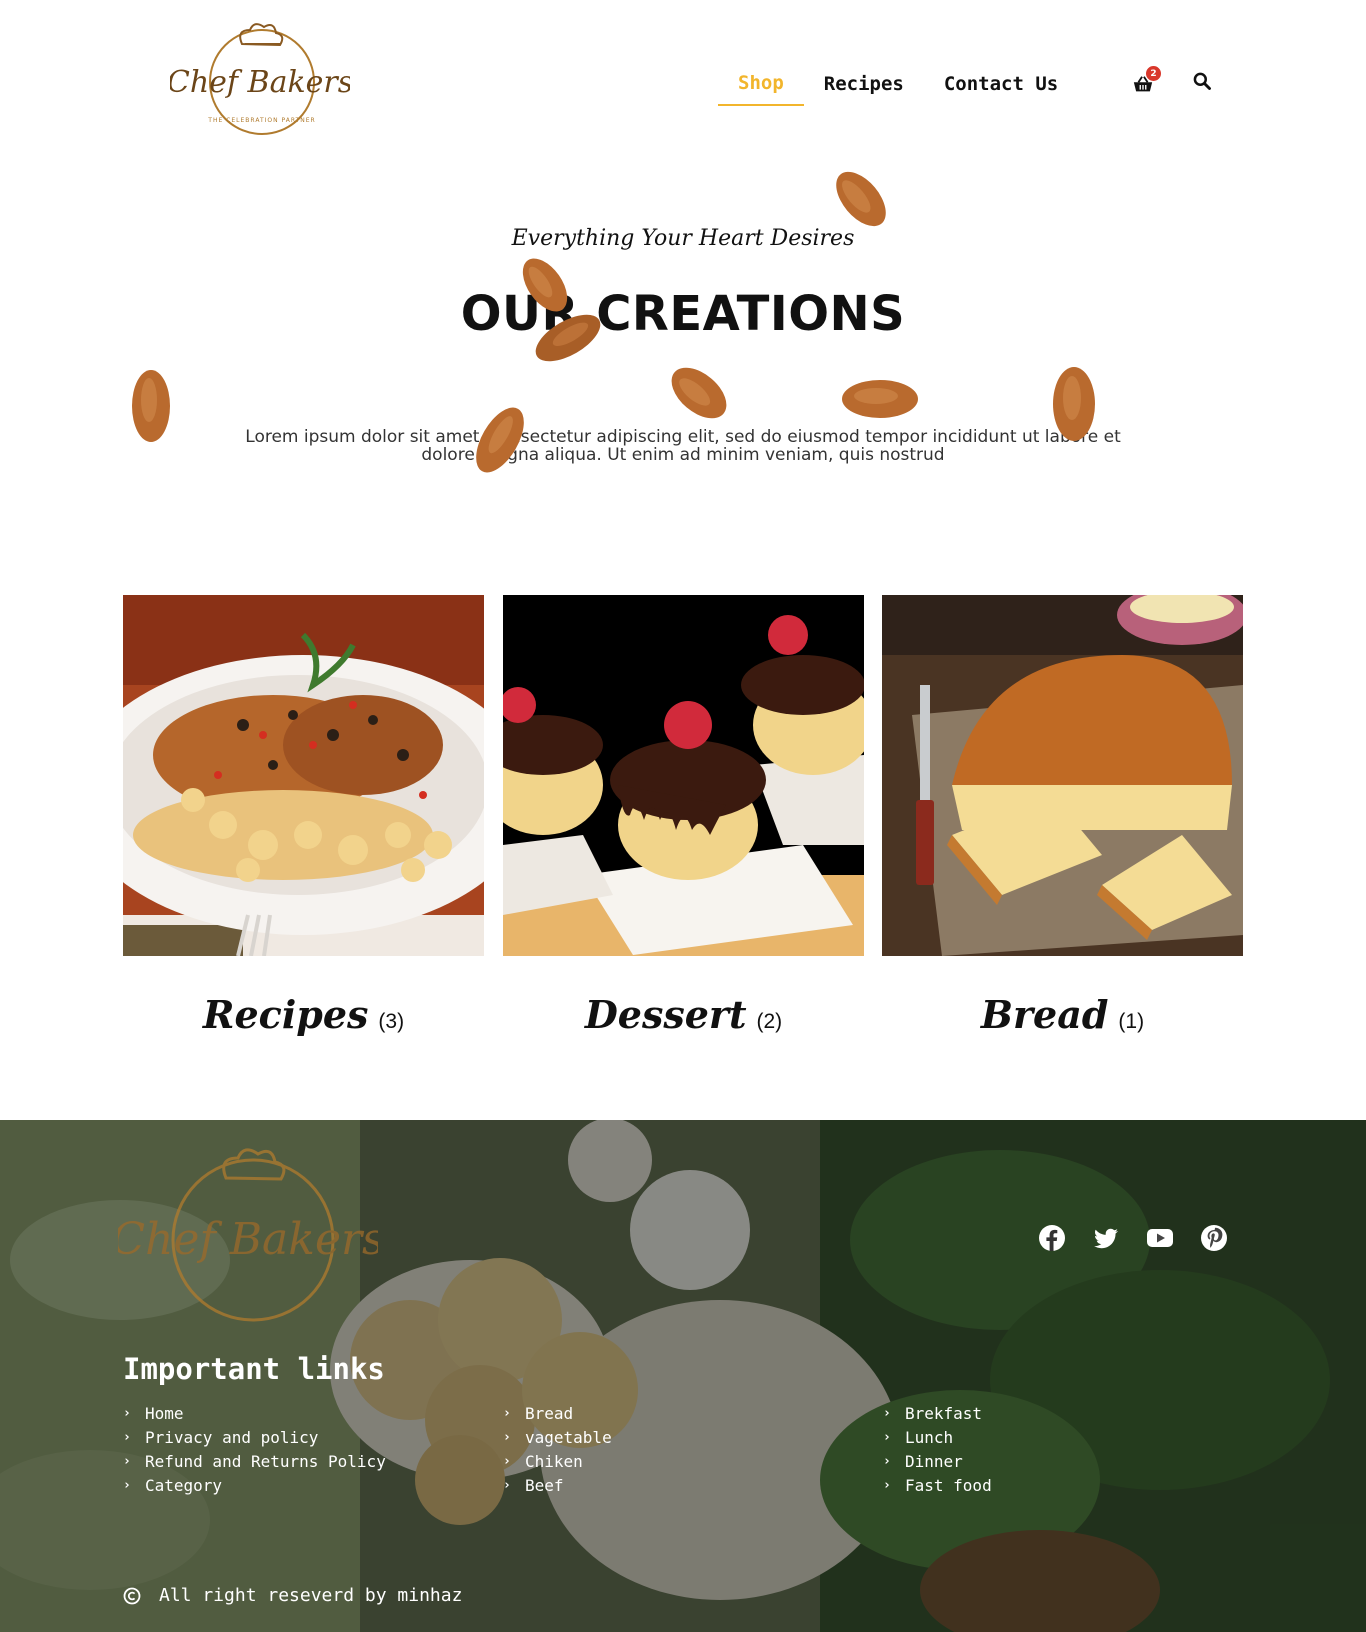 The height and width of the screenshot is (1632, 1366). What do you see at coordinates (557, 1414) in the screenshot?
I see `footer-link-bread: › Bread` at bounding box center [557, 1414].